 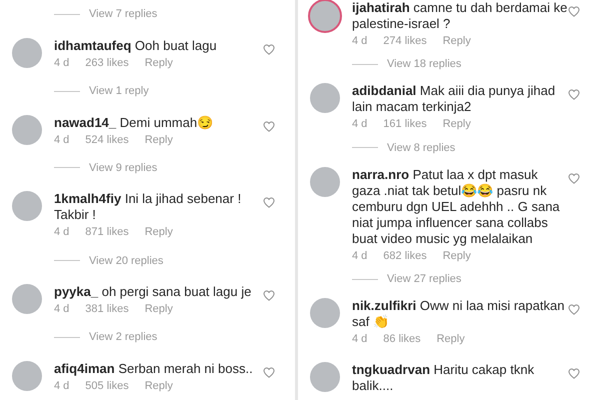 I want to click on comment-text: 1kmalh4fiy Ini la jihad sebenar ! Takbir !, so click(x=148, y=207).